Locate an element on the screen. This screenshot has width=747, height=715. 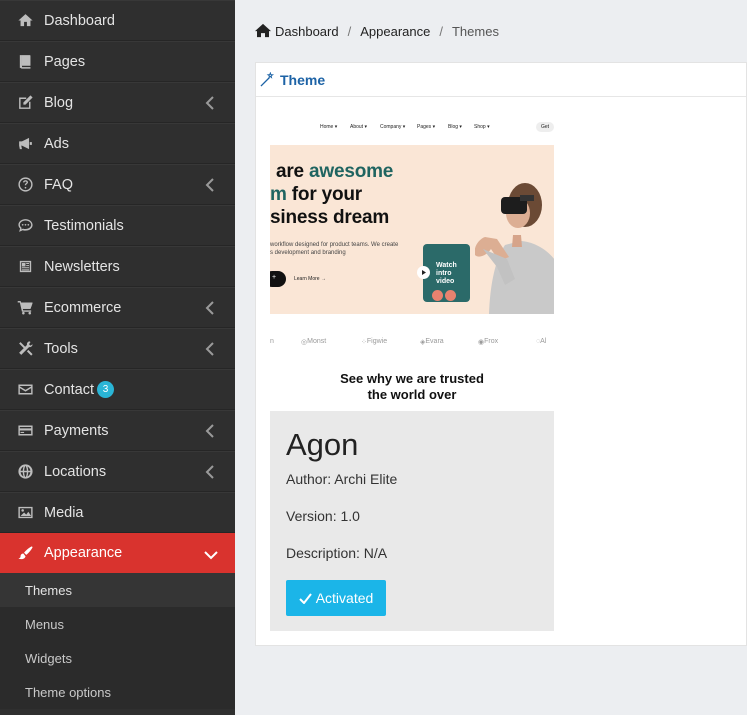
sidebar-item-newsletters: Newsletters is located at coordinates (117, 266).